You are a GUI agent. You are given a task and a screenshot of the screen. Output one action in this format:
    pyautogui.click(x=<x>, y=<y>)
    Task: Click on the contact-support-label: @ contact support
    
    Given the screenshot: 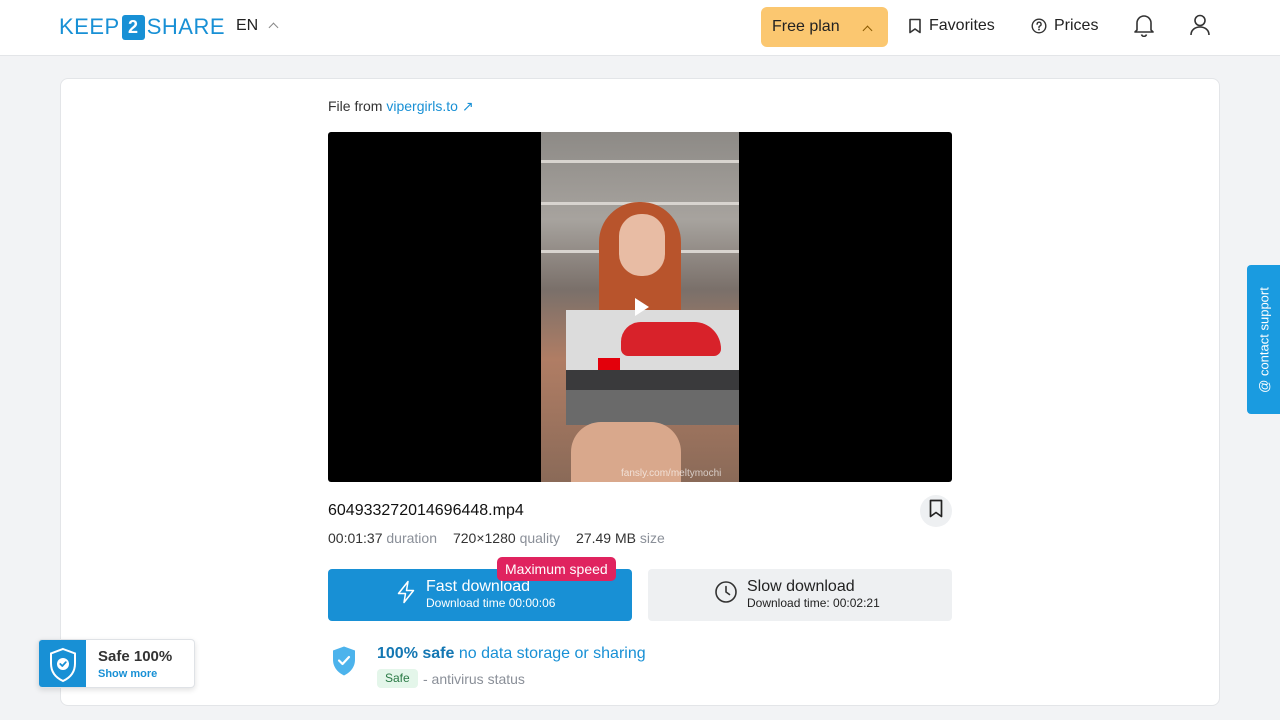 What is the action you would take?
    pyautogui.click(x=1263, y=339)
    